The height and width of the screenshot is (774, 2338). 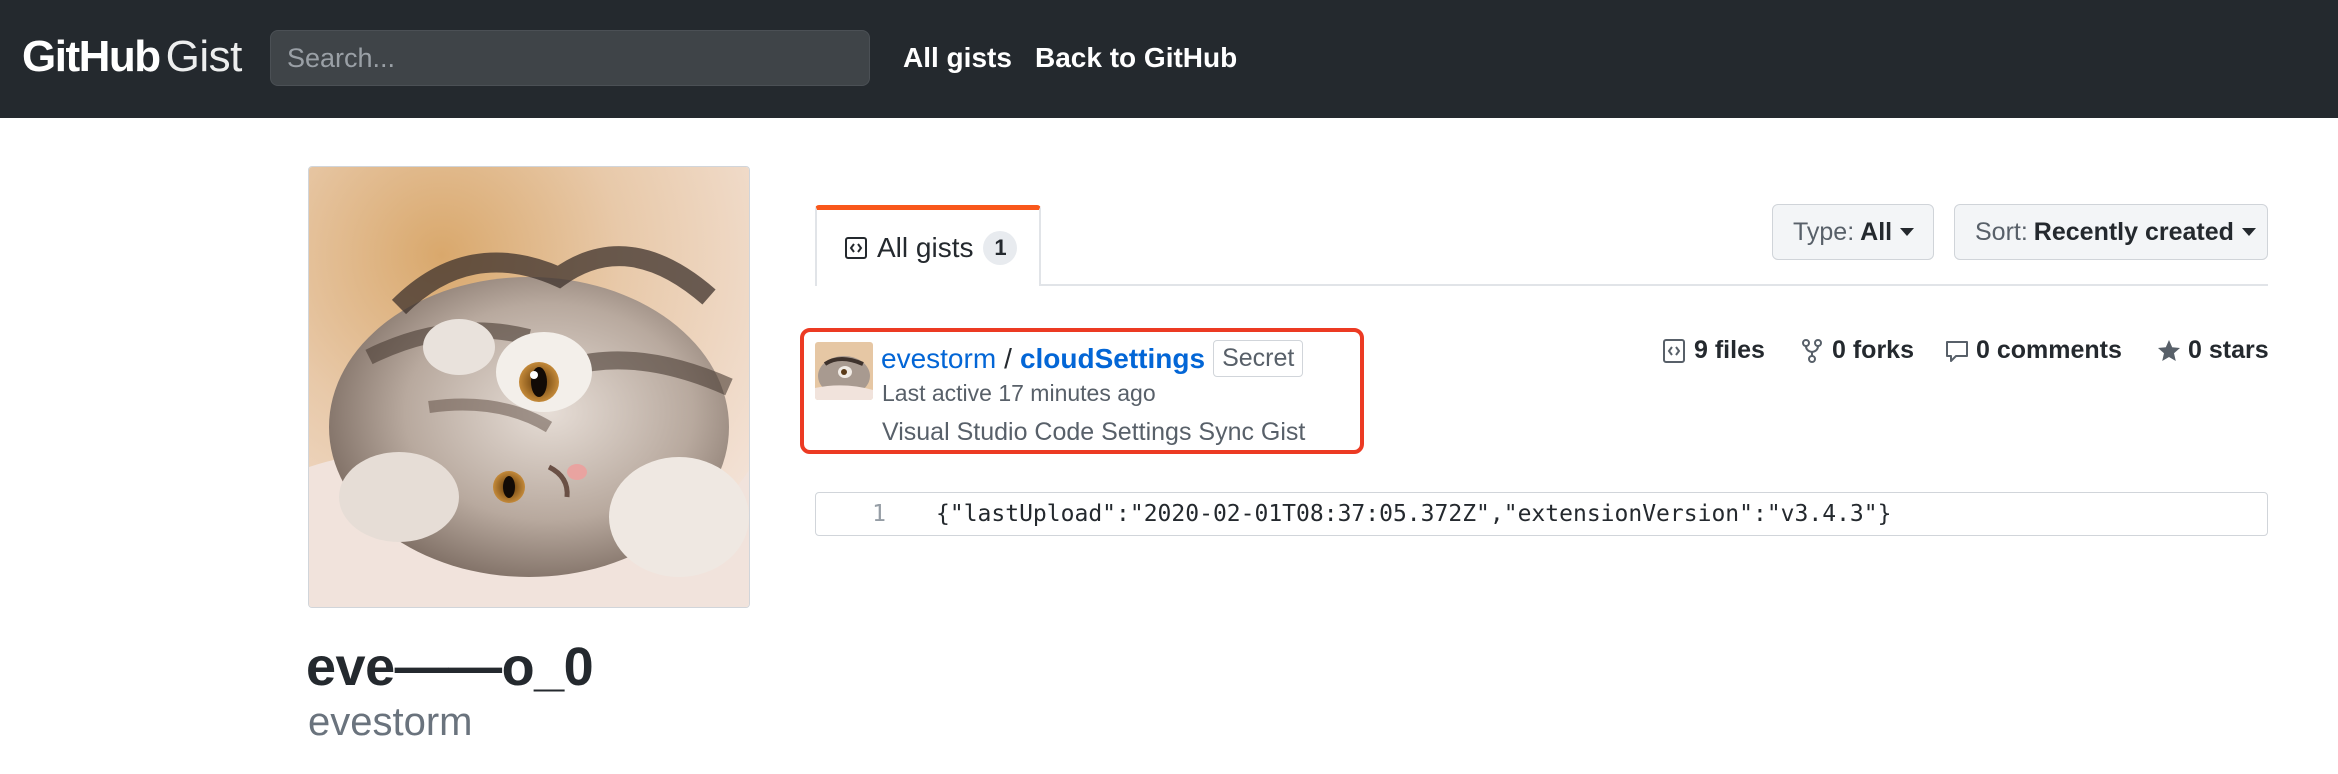 What do you see at coordinates (1019, 393) in the screenshot?
I see `gist-last-active: Last active 17 minutes ago` at bounding box center [1019, 393].